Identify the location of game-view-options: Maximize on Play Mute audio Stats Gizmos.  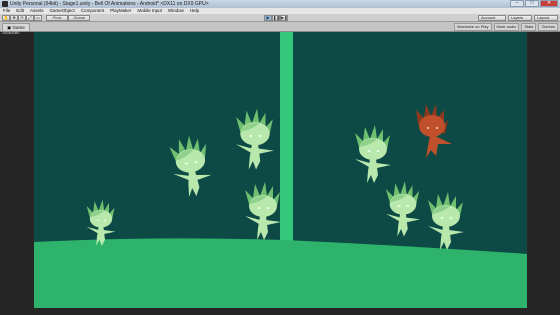
(506, 27).